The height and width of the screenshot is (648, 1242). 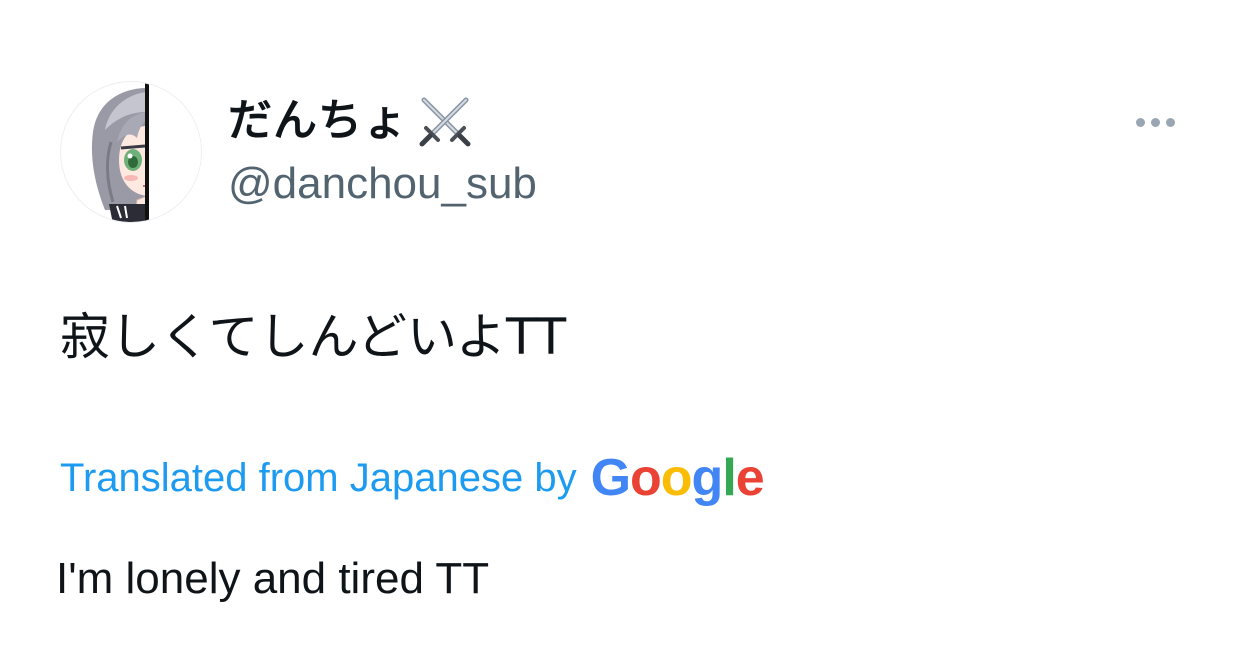 I want to click on more-horizontal-icon, so click(x=1140, y=122).